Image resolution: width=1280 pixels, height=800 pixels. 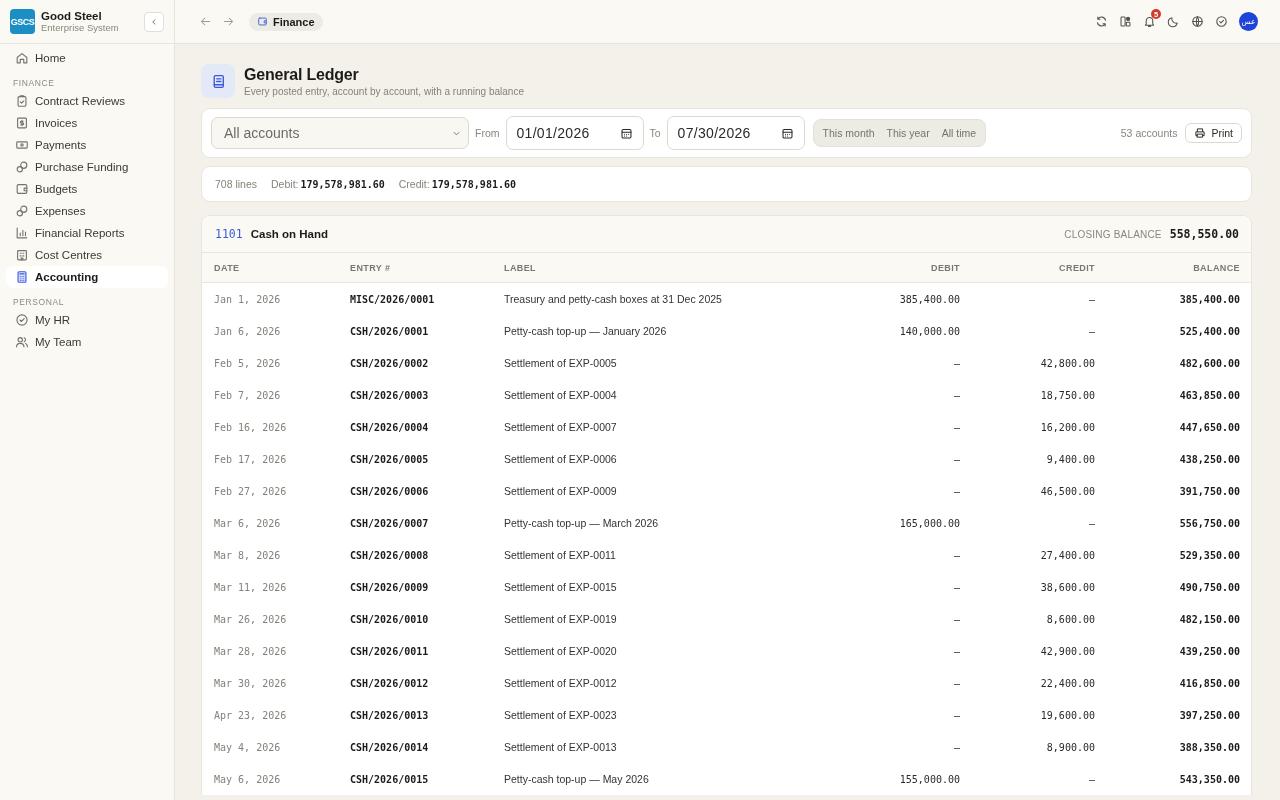 I want to click on table-cell-text: Mar 6, 2026, so click(x=248, y=523).